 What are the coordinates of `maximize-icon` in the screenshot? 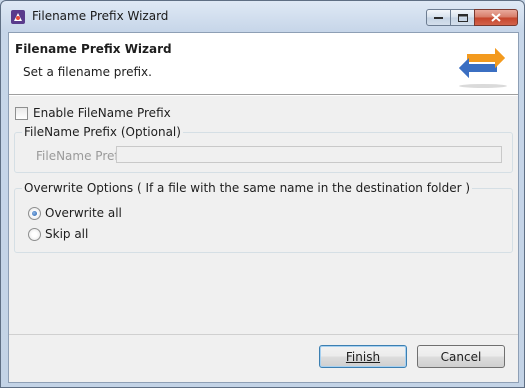 It's located at (462, 17).